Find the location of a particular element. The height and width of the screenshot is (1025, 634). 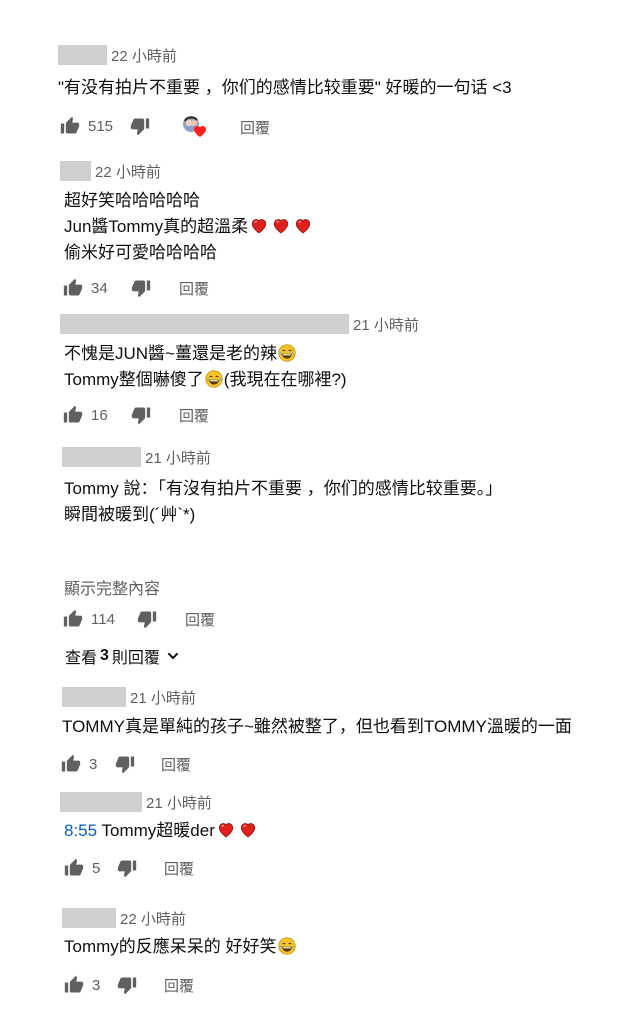

view-replies-suffix: 則回覆 is located at coordinates (135, 658).